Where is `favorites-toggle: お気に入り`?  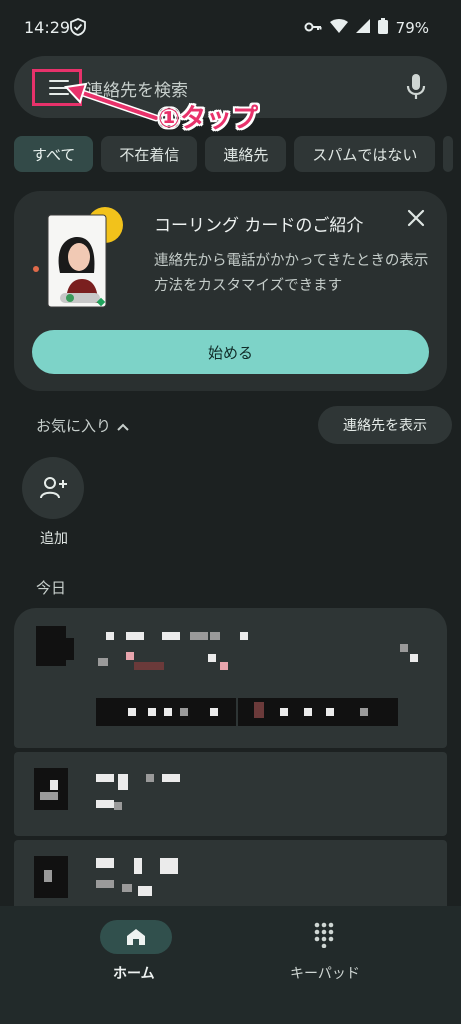 favorites-toggle: お気に入り is located at coordinates (82, 425).